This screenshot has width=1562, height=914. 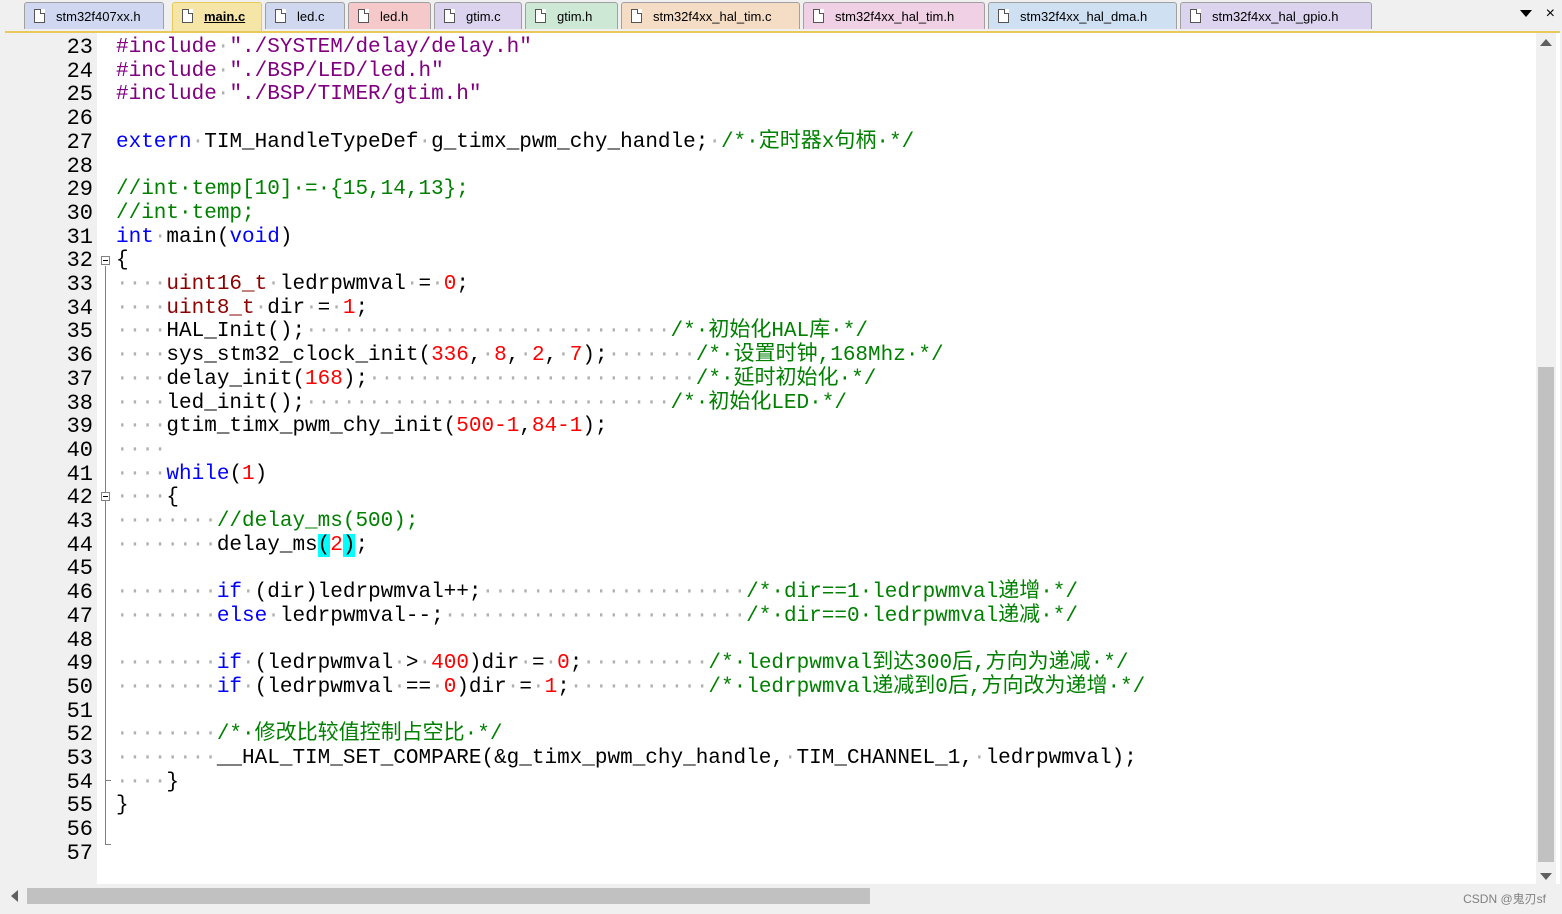 I want to click on code-line: {, so click(x=122, y=261).